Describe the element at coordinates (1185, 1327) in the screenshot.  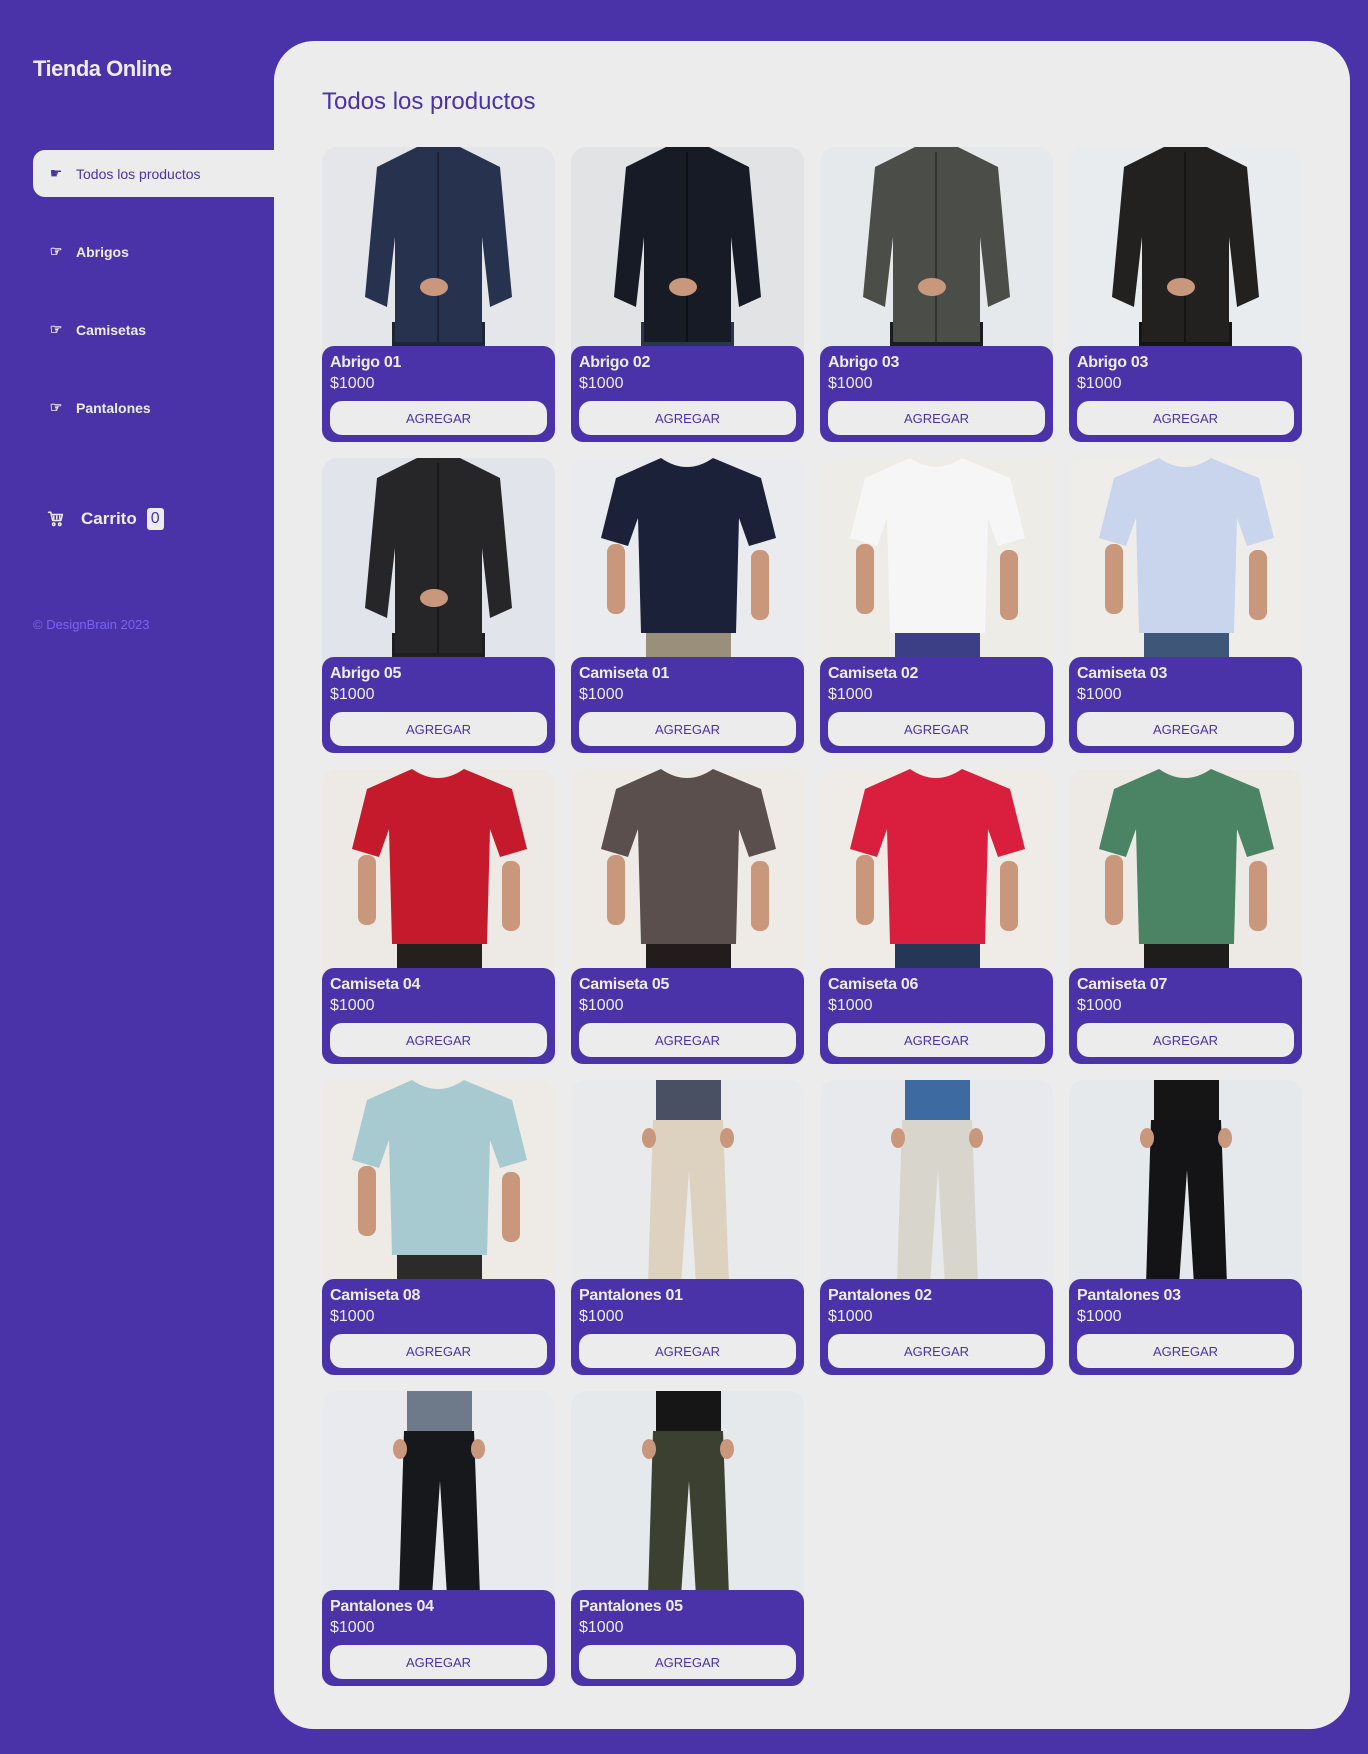
I see `product-info: Pantalones 03 $1000 AGREGAR` at that location.